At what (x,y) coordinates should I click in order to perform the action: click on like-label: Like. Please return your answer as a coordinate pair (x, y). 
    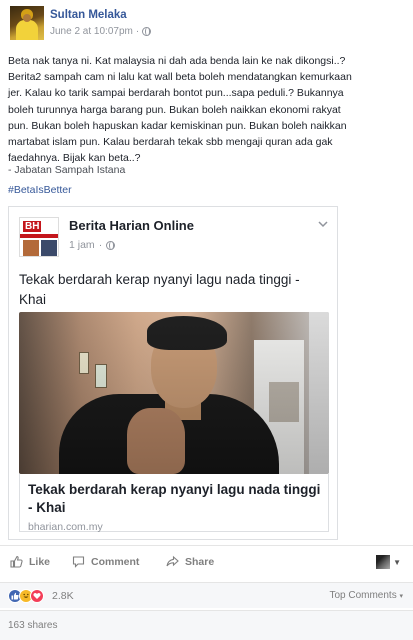
    Looking at the image, I should click on (40, 561).